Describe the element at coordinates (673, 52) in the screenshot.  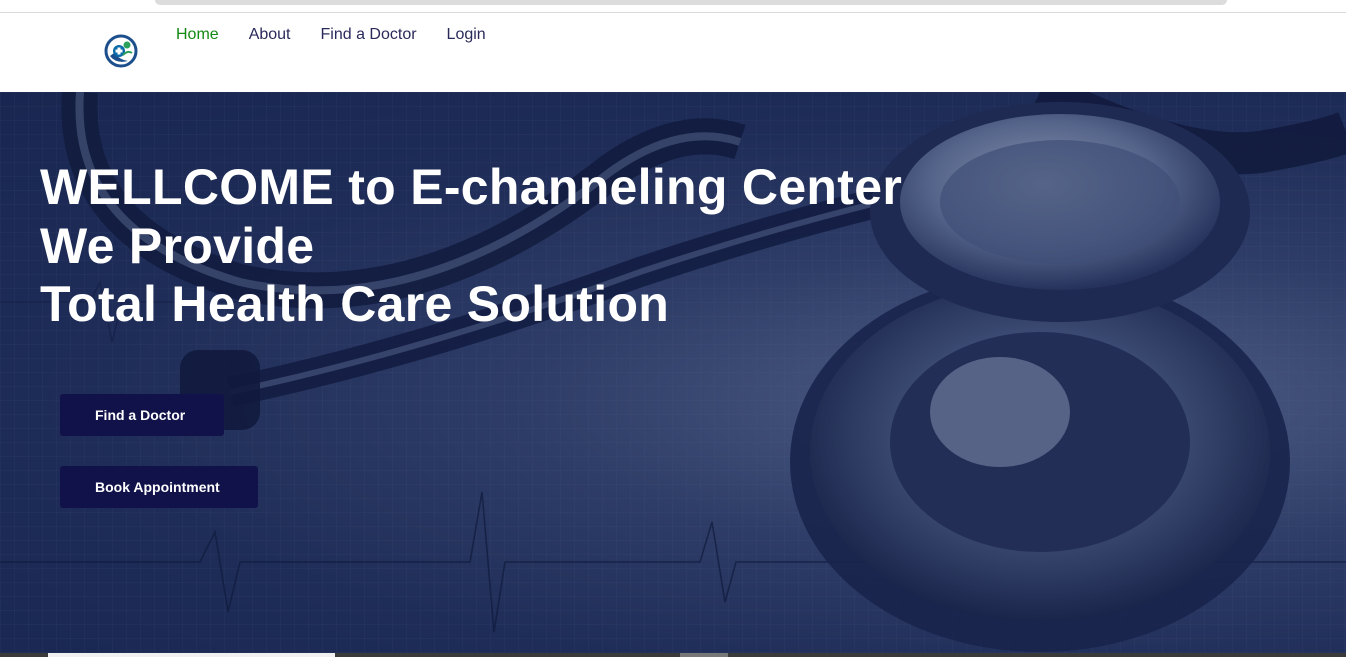
I see `site-header: Home About Find a Doctor Login` at that location.